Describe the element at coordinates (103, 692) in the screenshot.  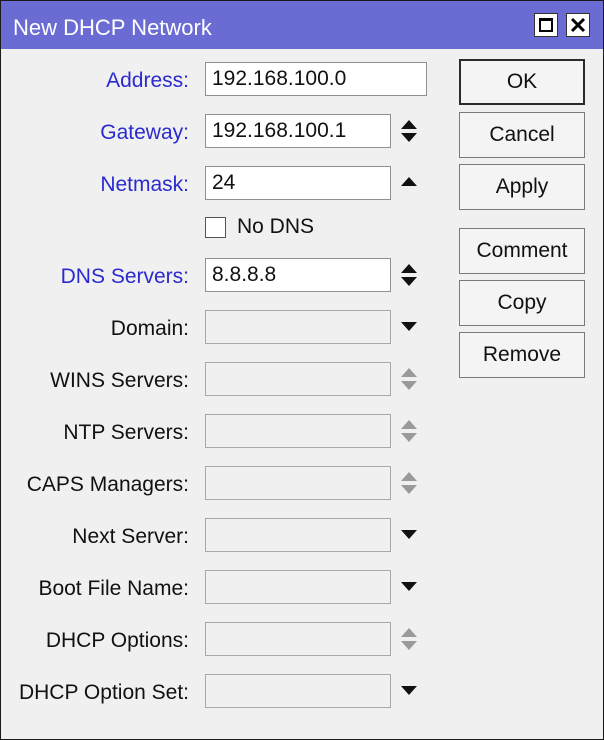
I see `dhcp-option-set-label: DHCP Option Set:` at that location.